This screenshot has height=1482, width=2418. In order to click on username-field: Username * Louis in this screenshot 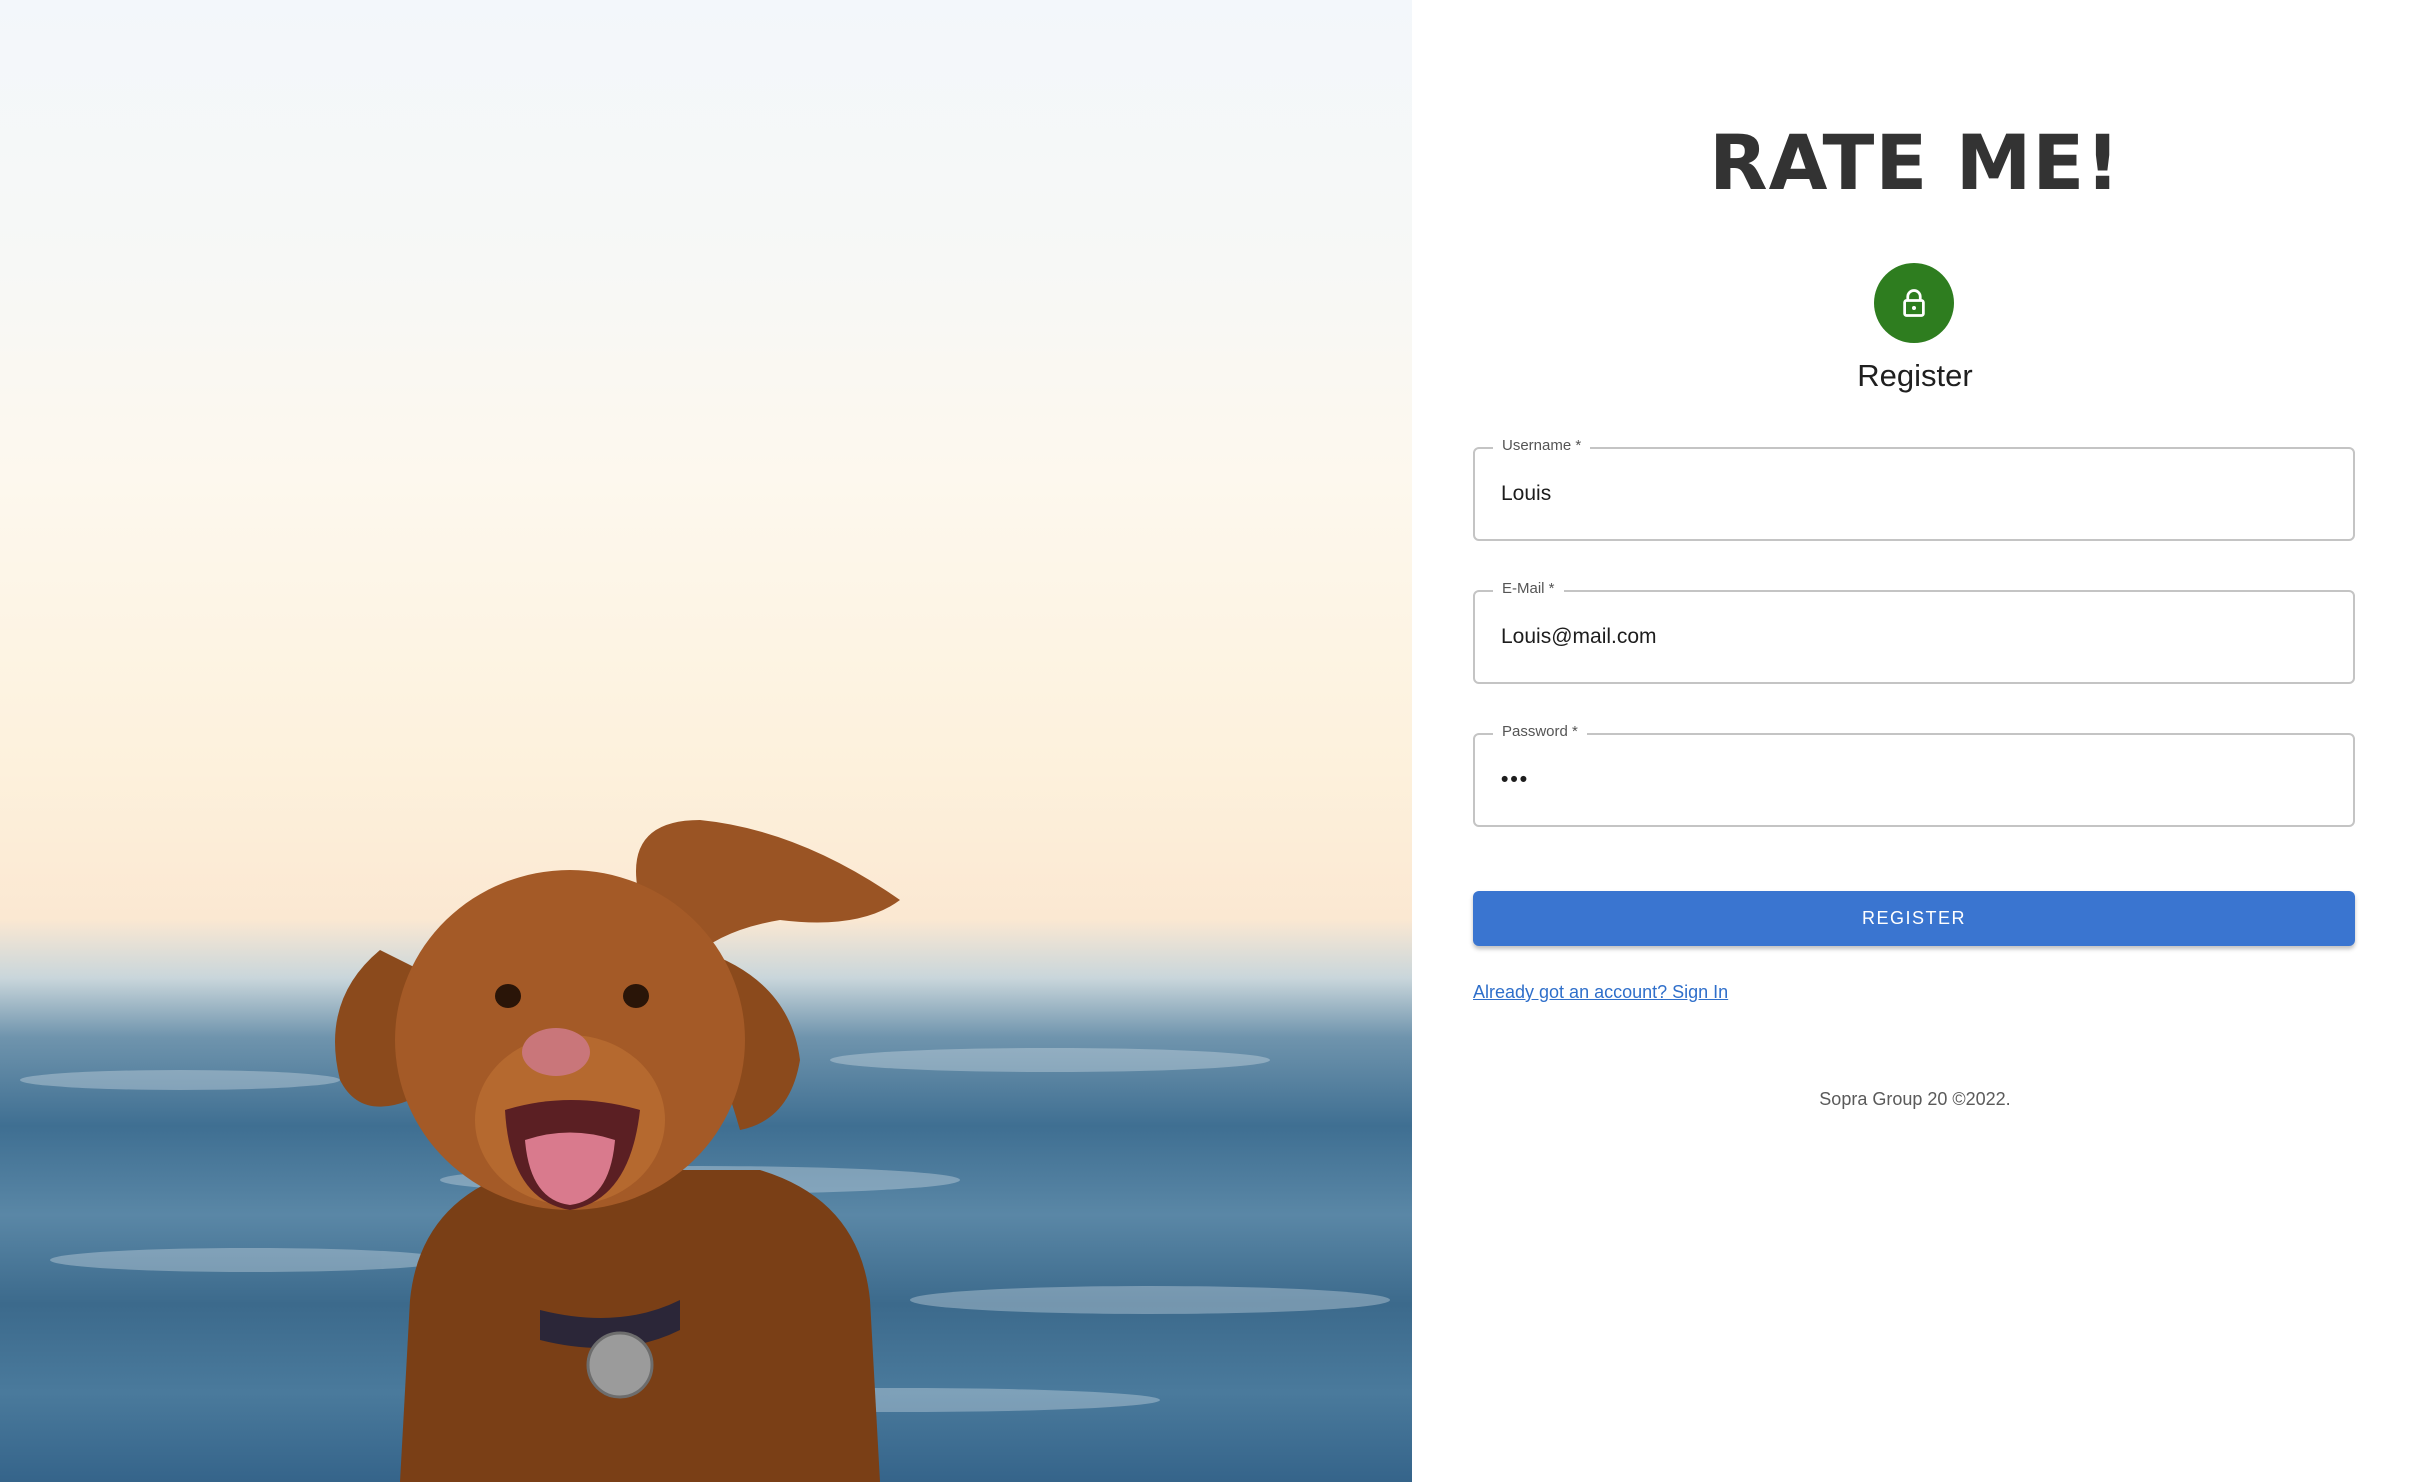, I will do `click(1914, 488)`.